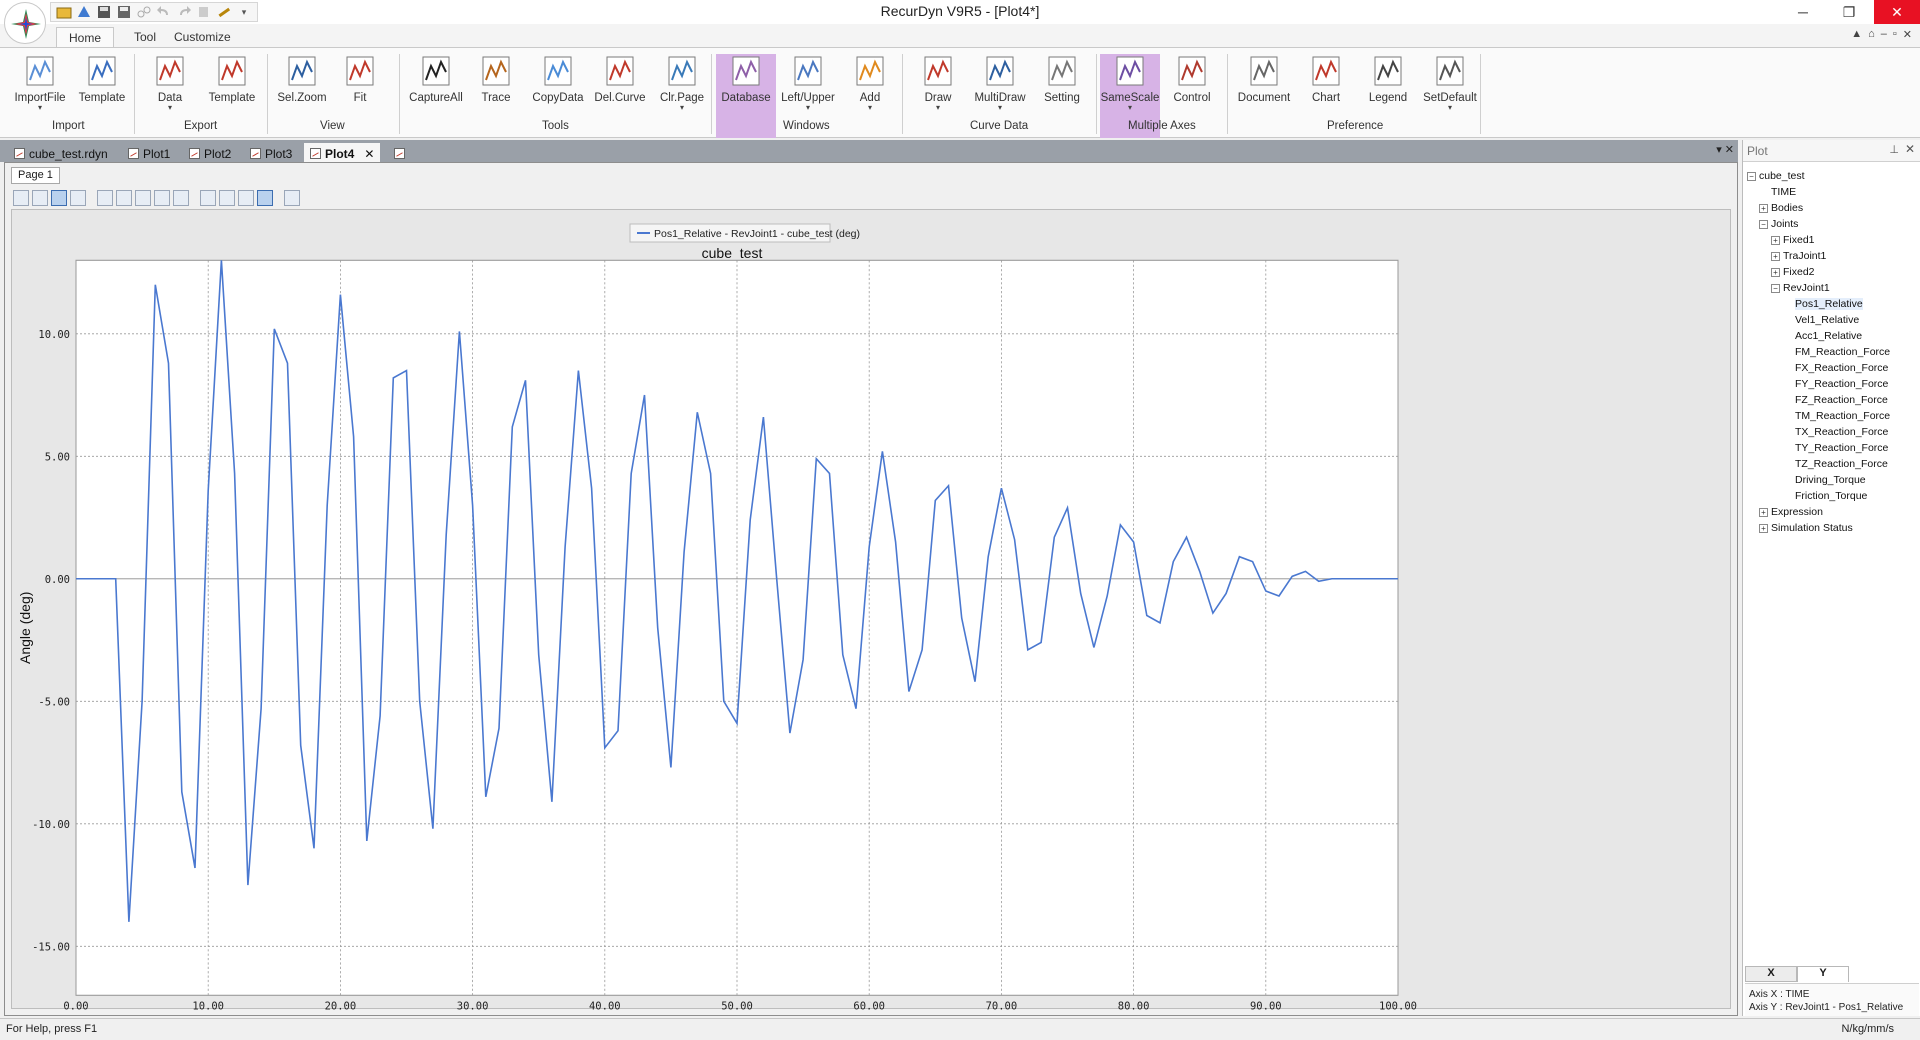 This screenshot has width=1920, height=1040. Describe the element at coordinates (105, 198) in the screenshot. I see `zoom-in-icon` at that location.